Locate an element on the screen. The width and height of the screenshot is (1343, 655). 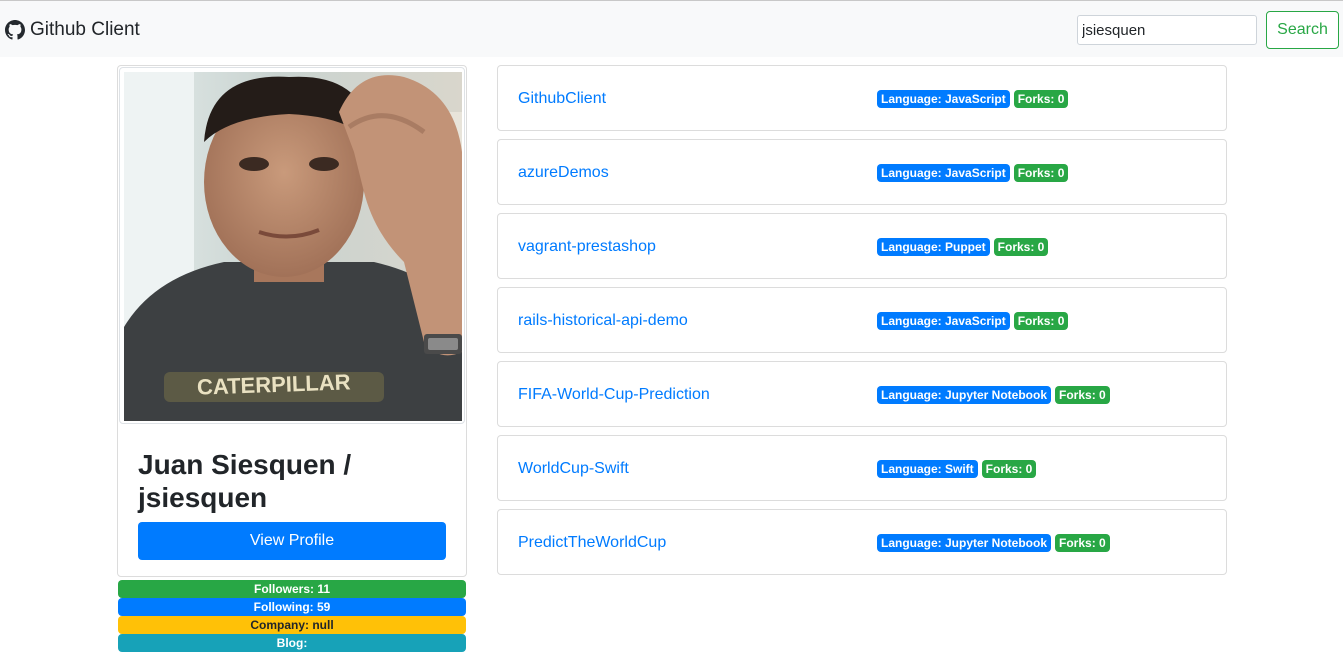
language-badge: Language: Swift is located at coordinates (927, 469).